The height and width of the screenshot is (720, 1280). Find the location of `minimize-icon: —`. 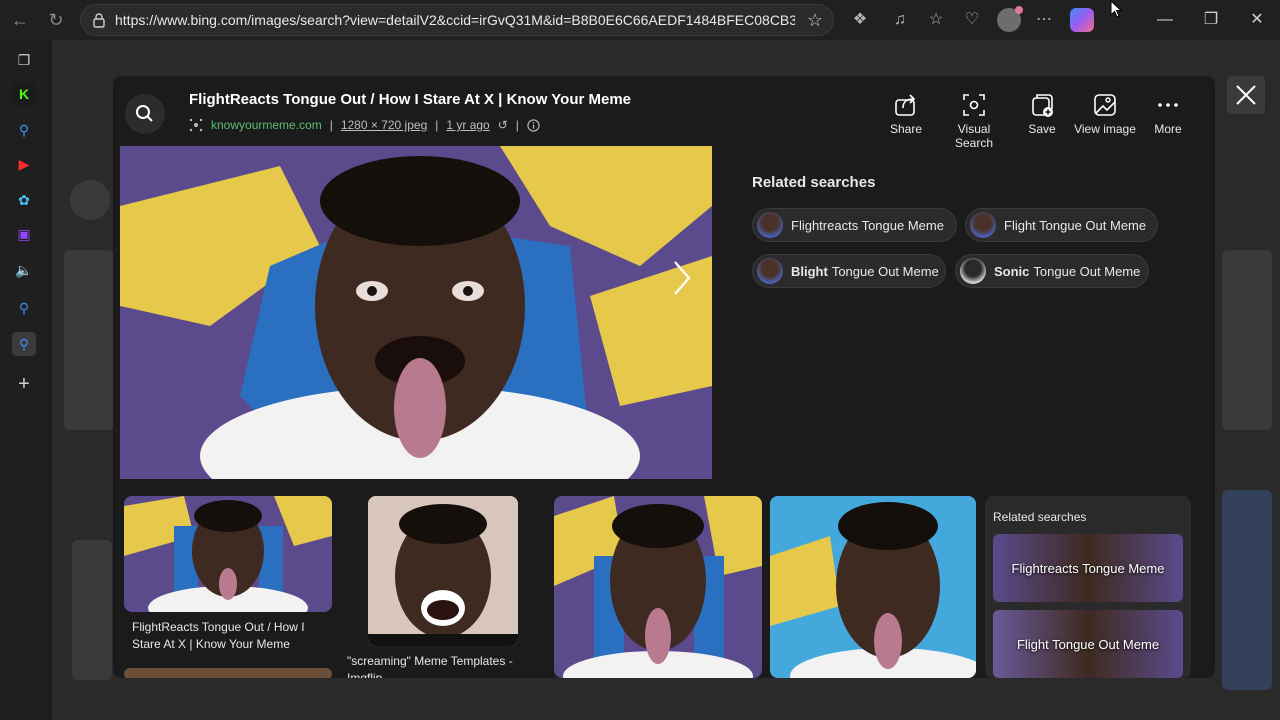

minimize-icon: — is located at coordinates (1165, 20).